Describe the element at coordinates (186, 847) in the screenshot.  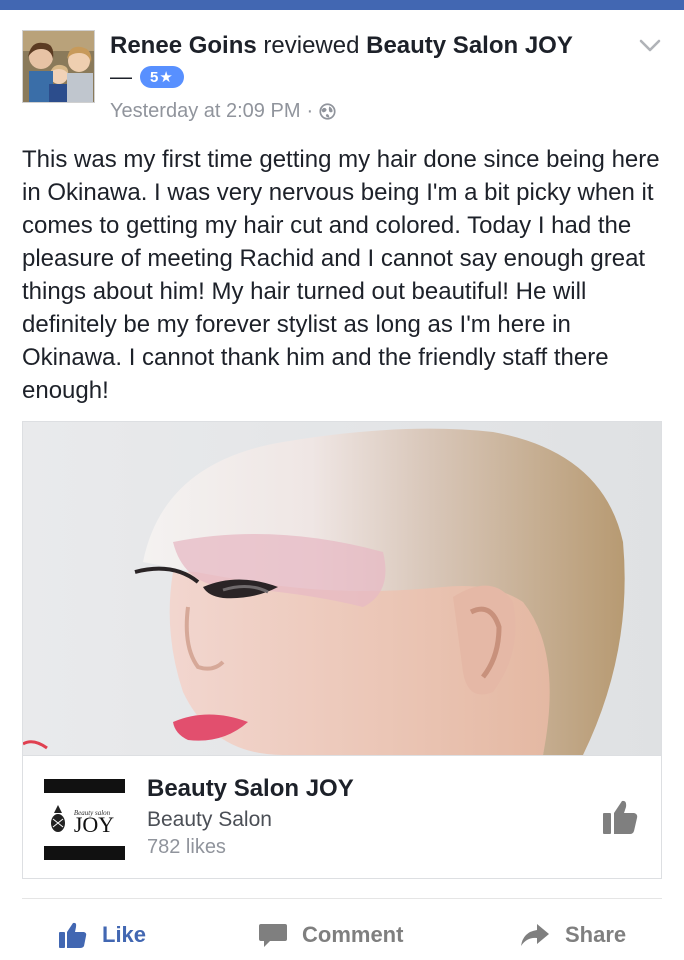
I see `page-like-count: 782 likes` at that location.